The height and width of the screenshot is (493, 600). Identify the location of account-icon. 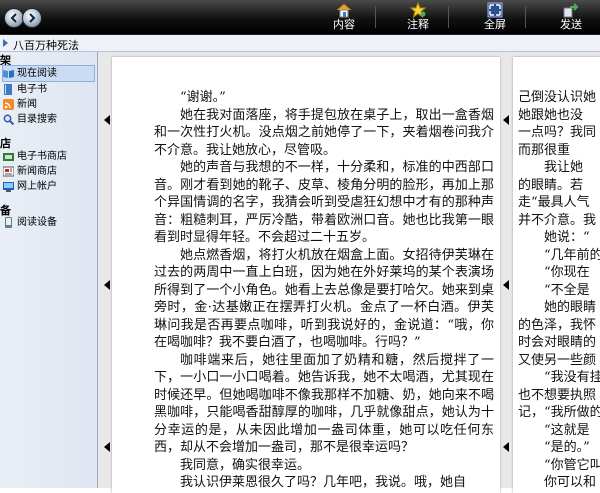
(8, 187).